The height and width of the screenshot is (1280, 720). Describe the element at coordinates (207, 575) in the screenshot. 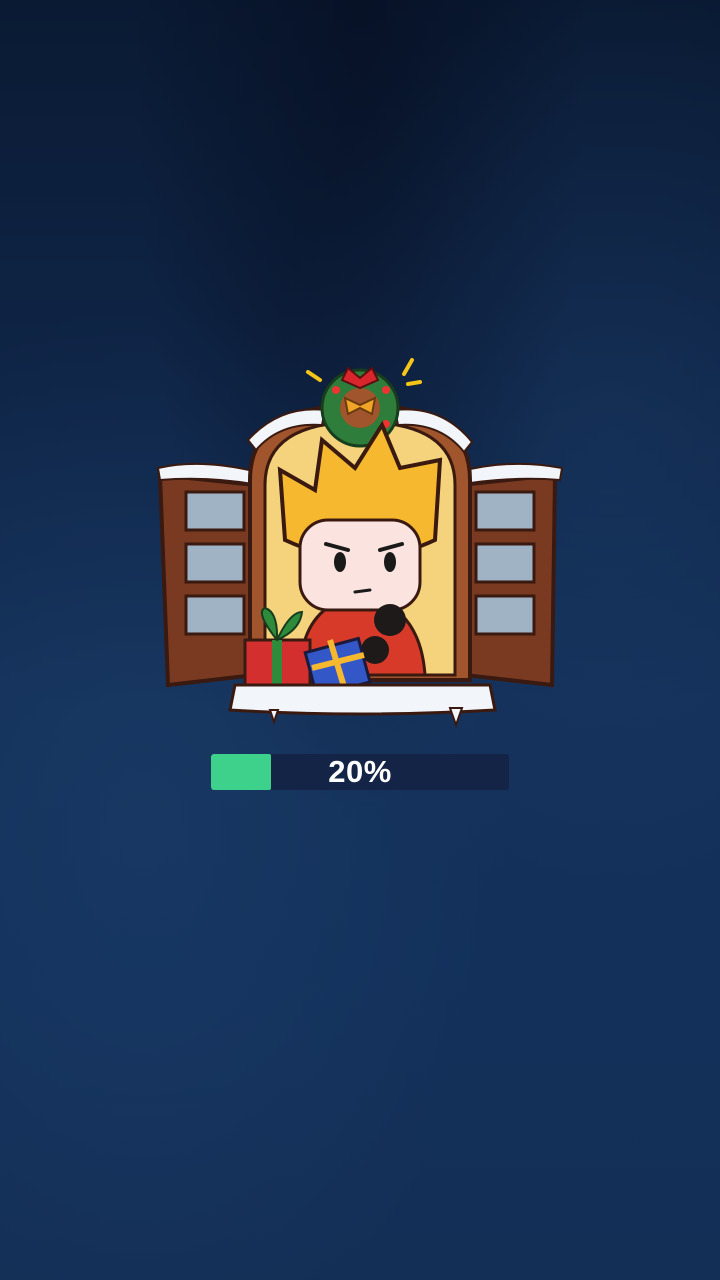

I see `left-shutter` at that location.